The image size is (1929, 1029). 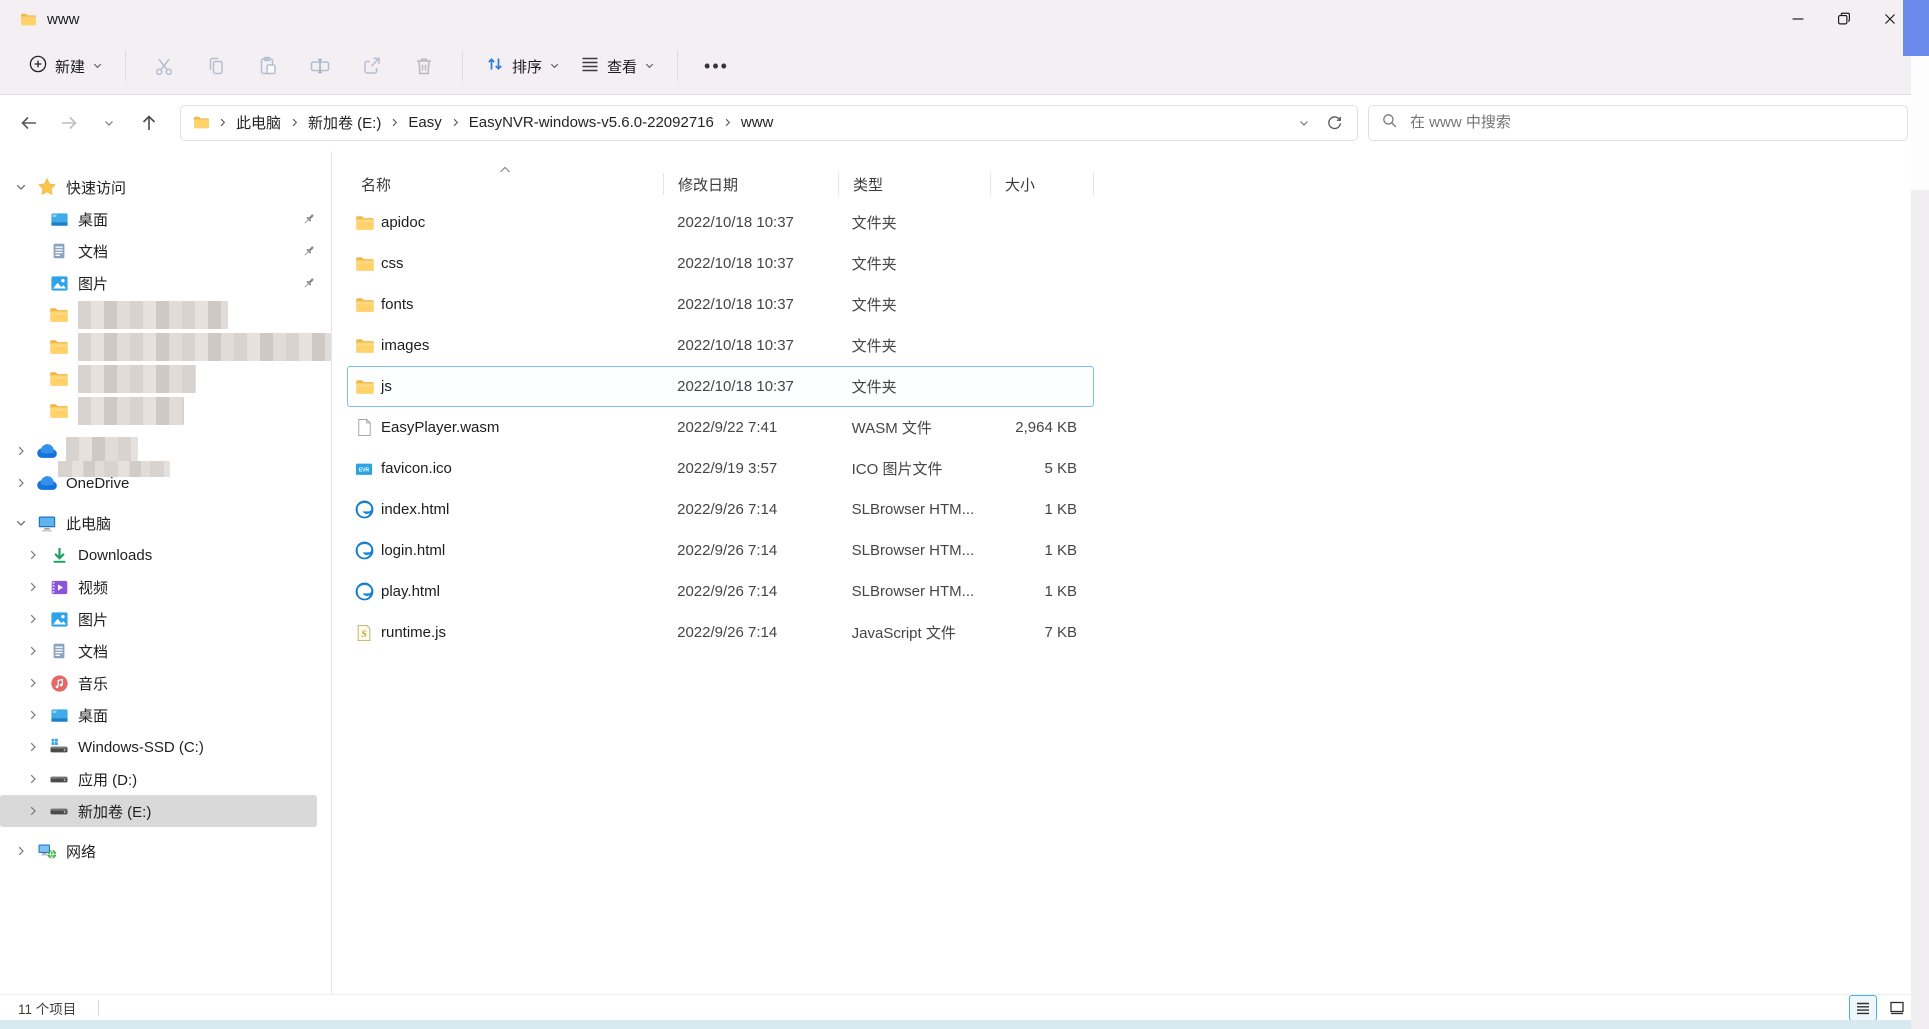 What do you see at coordinates (727, 591) in the screenshot?
I see `file-date: 2022/9/26 7:14` at bounding box center [727, 591].